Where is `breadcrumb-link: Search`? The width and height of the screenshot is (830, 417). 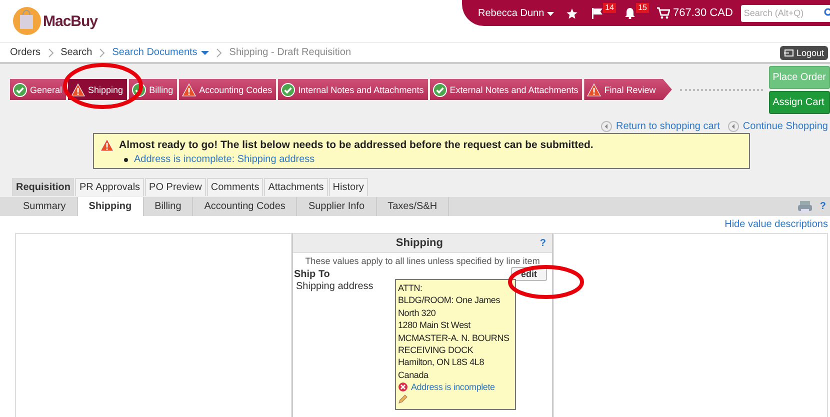 breadcrumb-link: Search is located at coordinates (76, 52).